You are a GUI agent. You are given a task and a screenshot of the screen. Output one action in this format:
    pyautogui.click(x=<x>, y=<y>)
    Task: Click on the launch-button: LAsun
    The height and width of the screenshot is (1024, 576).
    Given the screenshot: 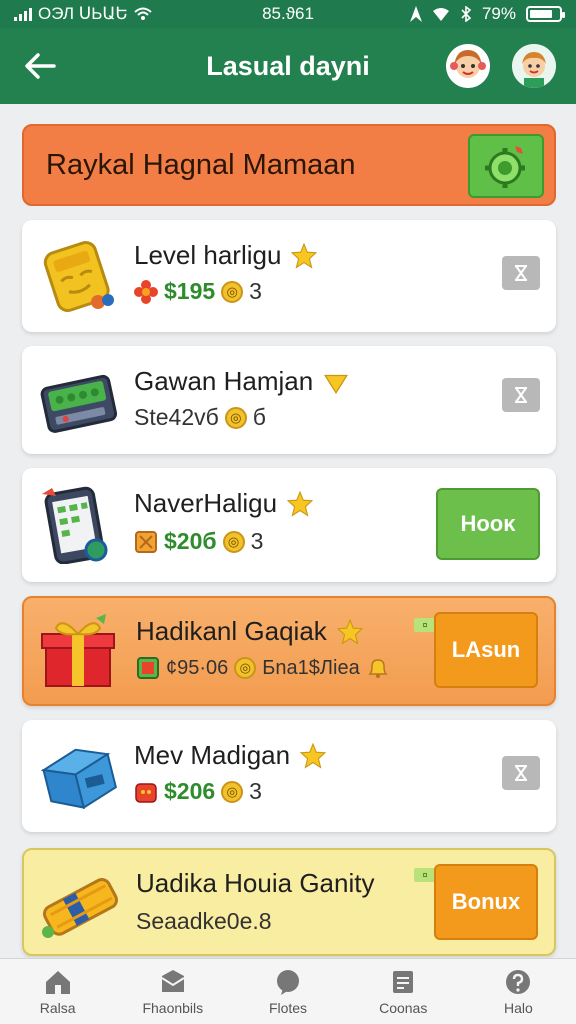 What is the action you would take?
    pyautogui.click(x=486, y=650)
    